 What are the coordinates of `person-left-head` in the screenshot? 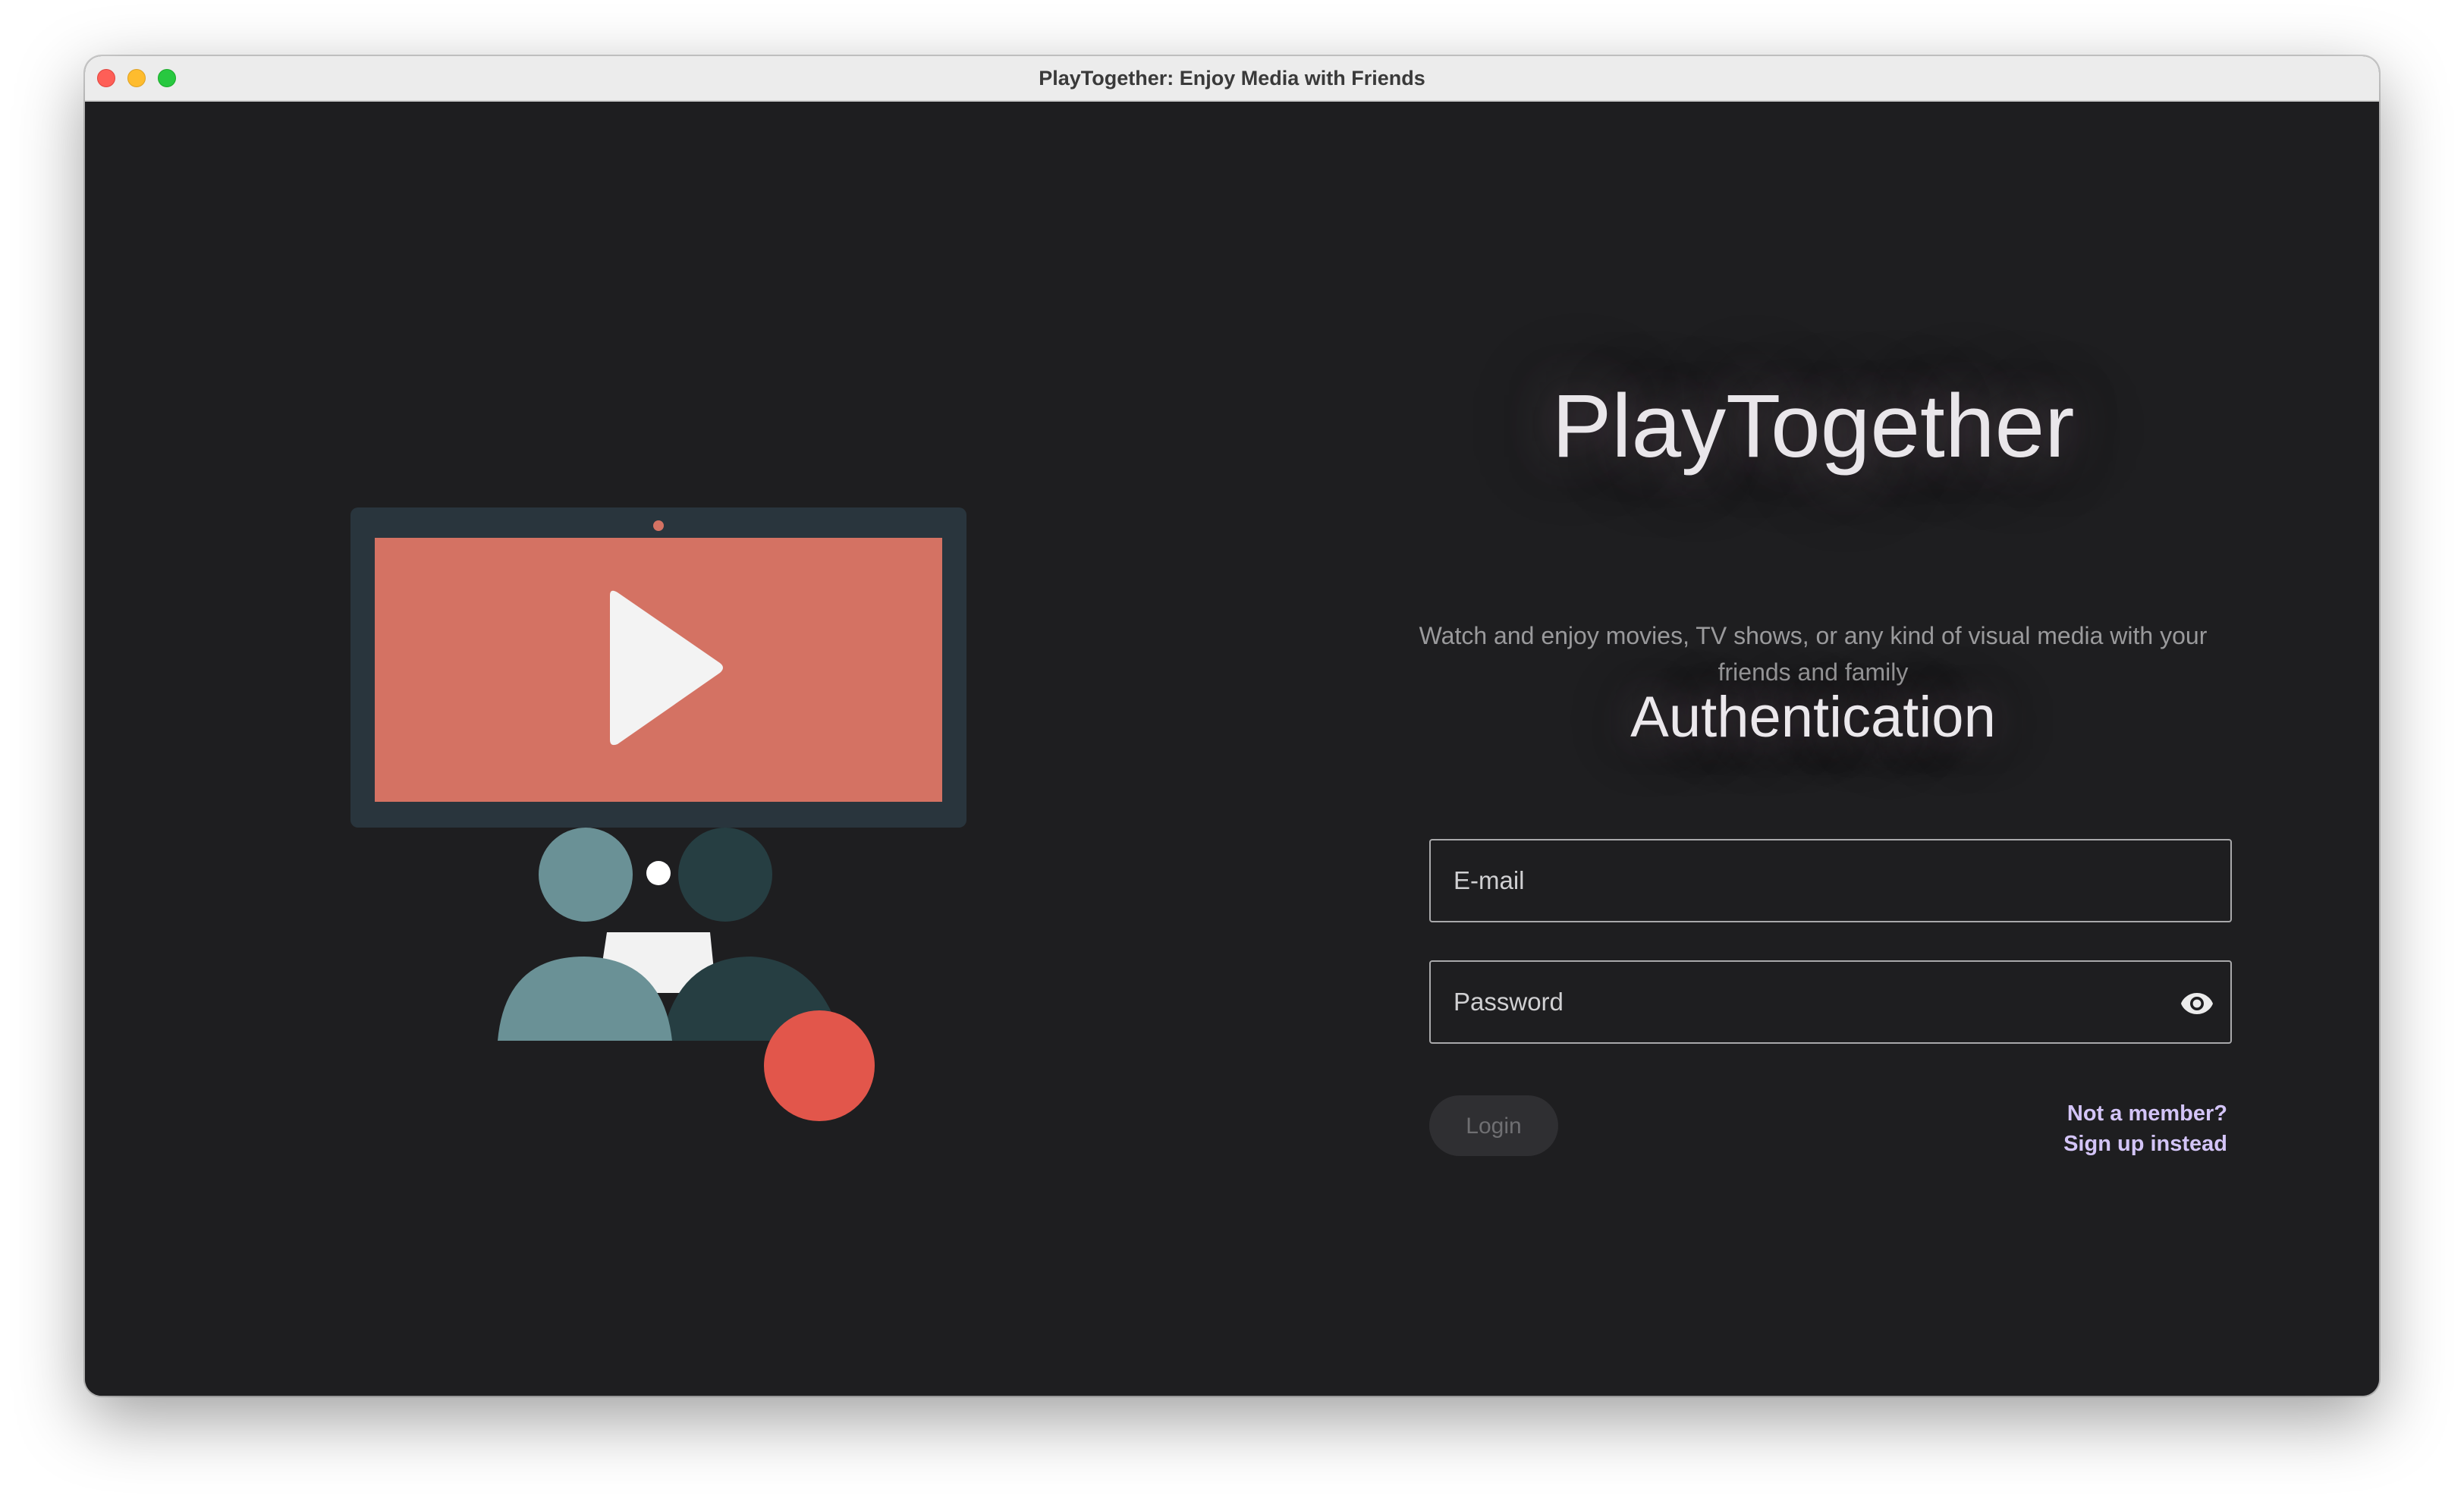 It's located at (586, 875).